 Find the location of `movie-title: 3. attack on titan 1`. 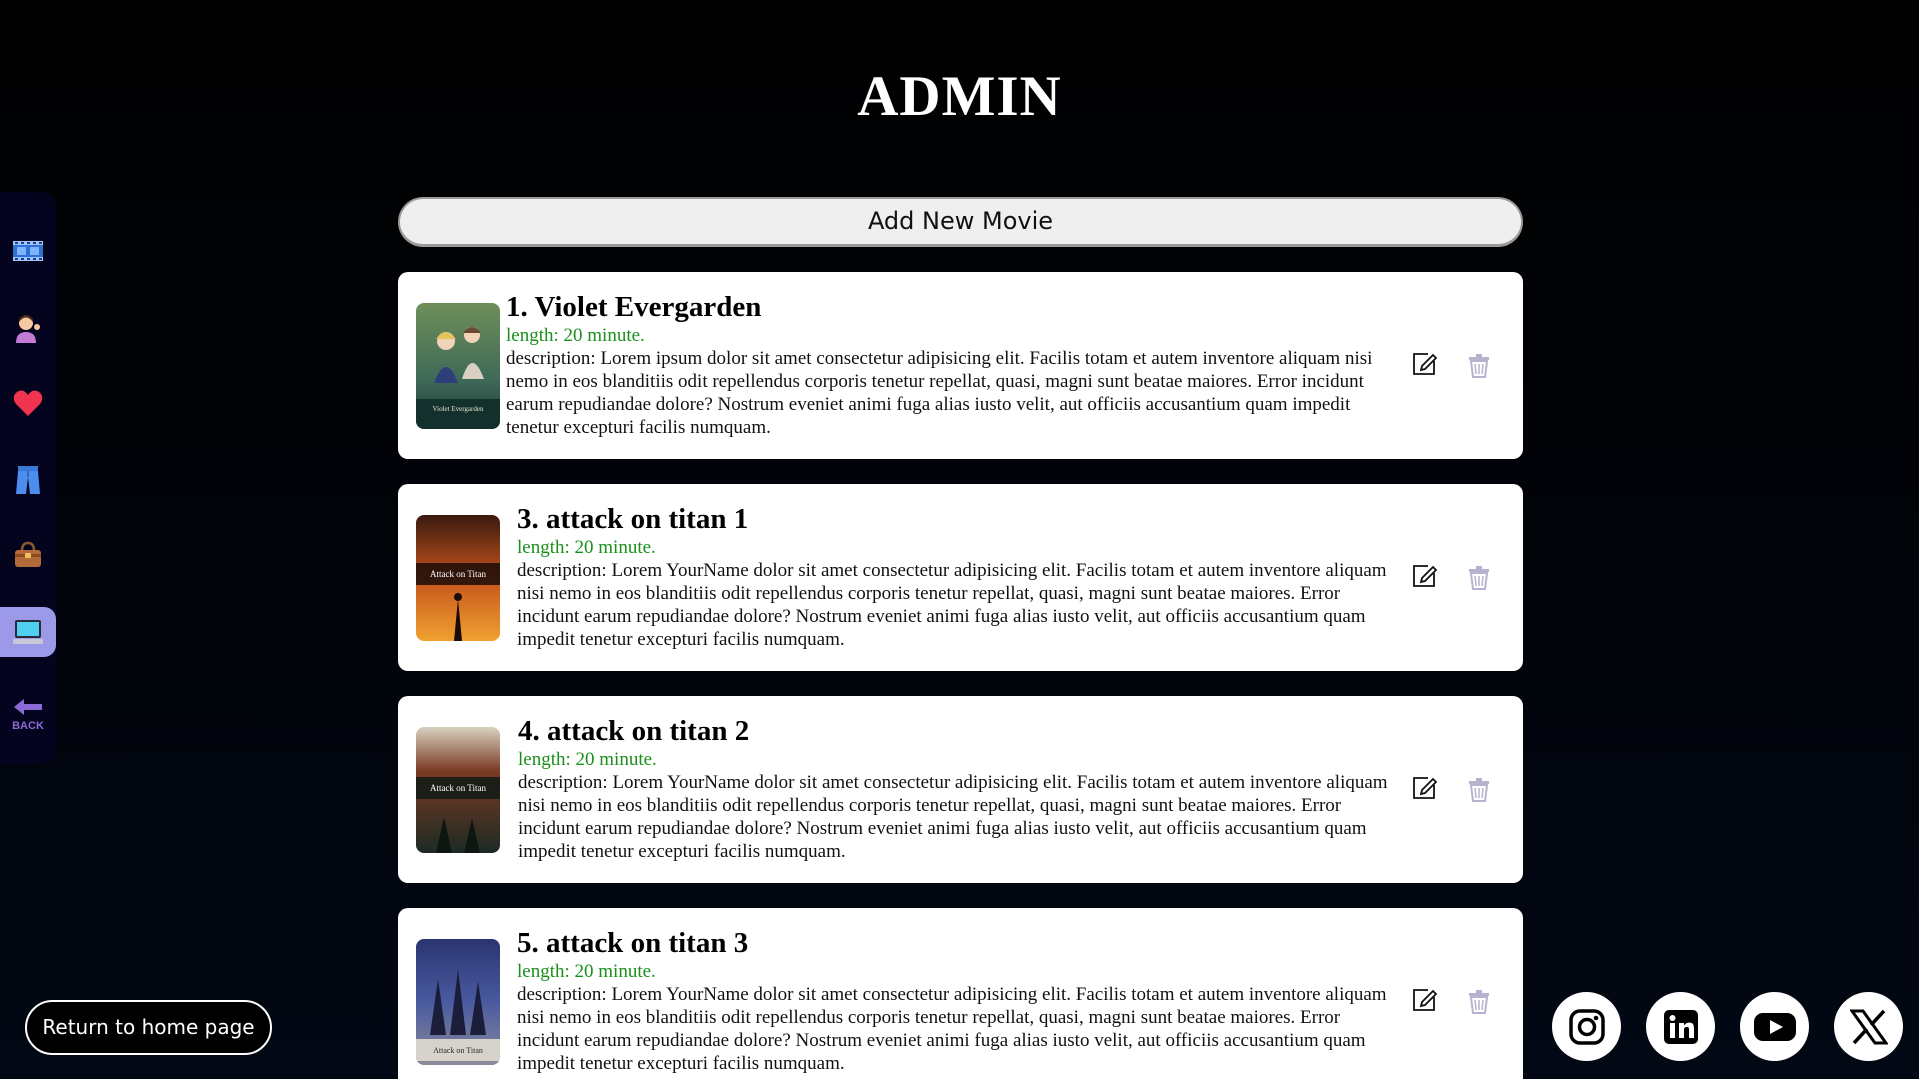

movie-title: 3. attack on titan 1 is located at coordinates (633, 519).